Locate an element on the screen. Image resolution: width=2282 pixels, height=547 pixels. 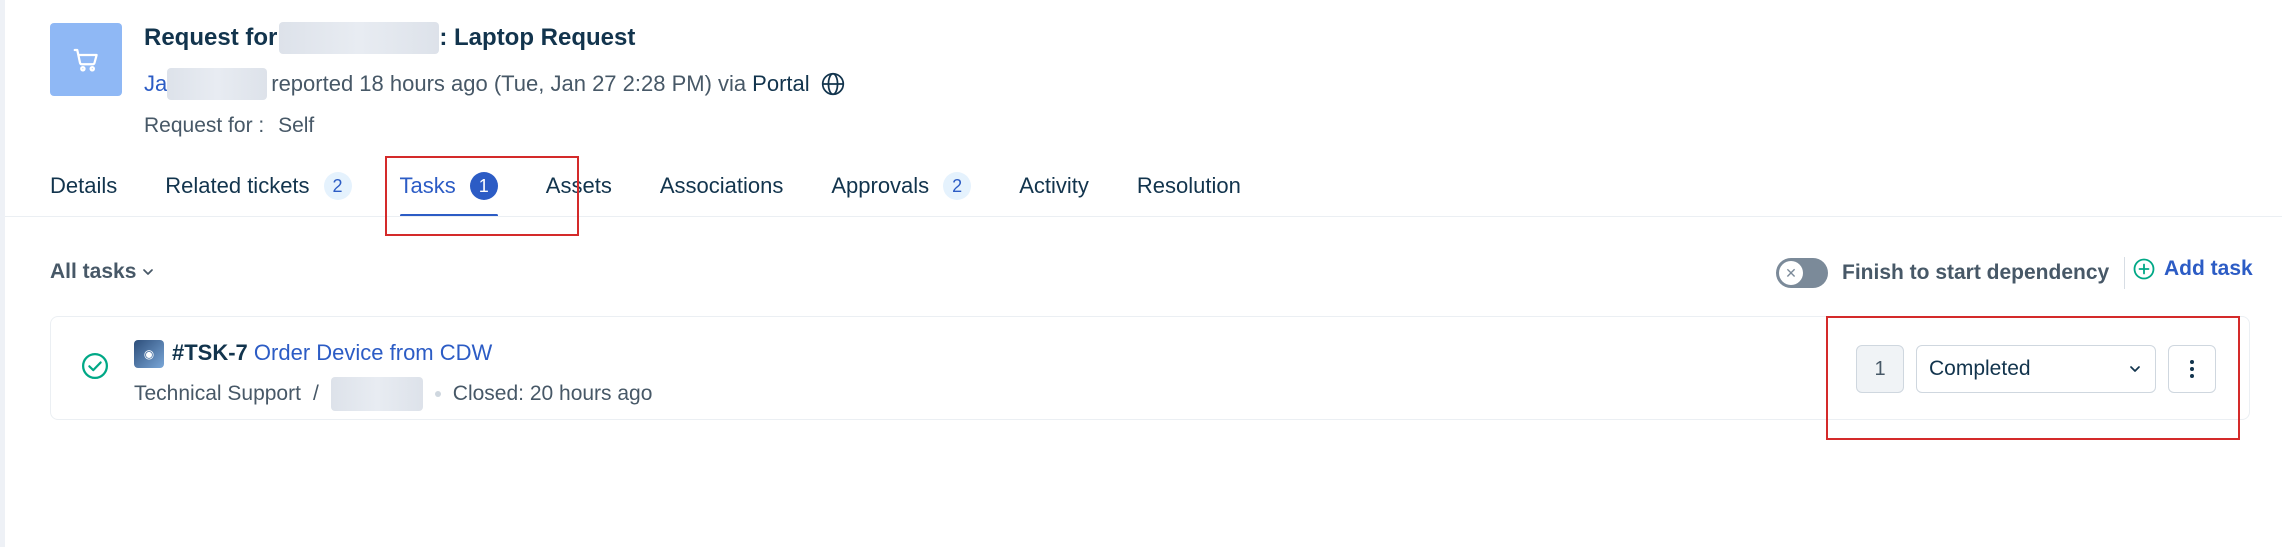
tabs-divider is located at coordinates (1143, 216).